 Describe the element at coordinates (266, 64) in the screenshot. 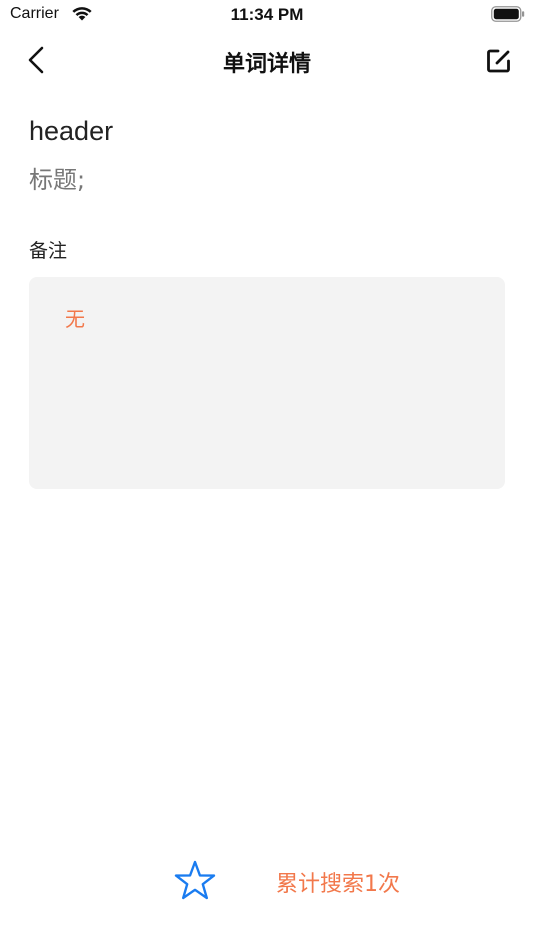

I see `page-title: 单词详情` at that location.